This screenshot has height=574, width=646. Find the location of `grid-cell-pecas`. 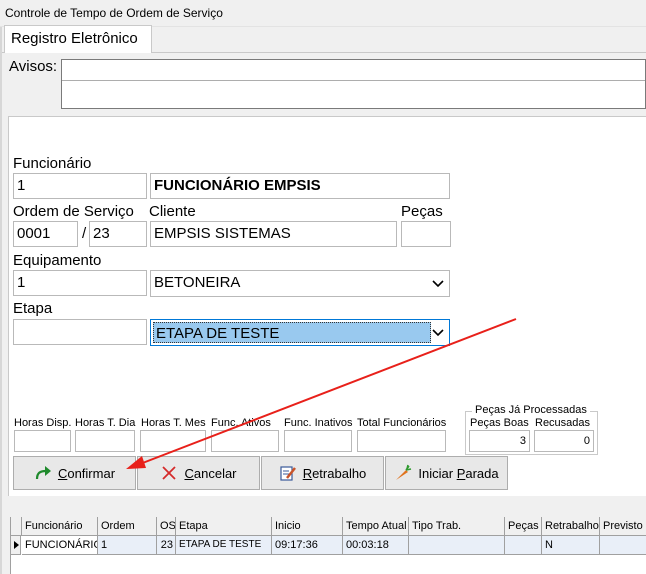

grid-cell-pecas is located at coordinates (523, 545).